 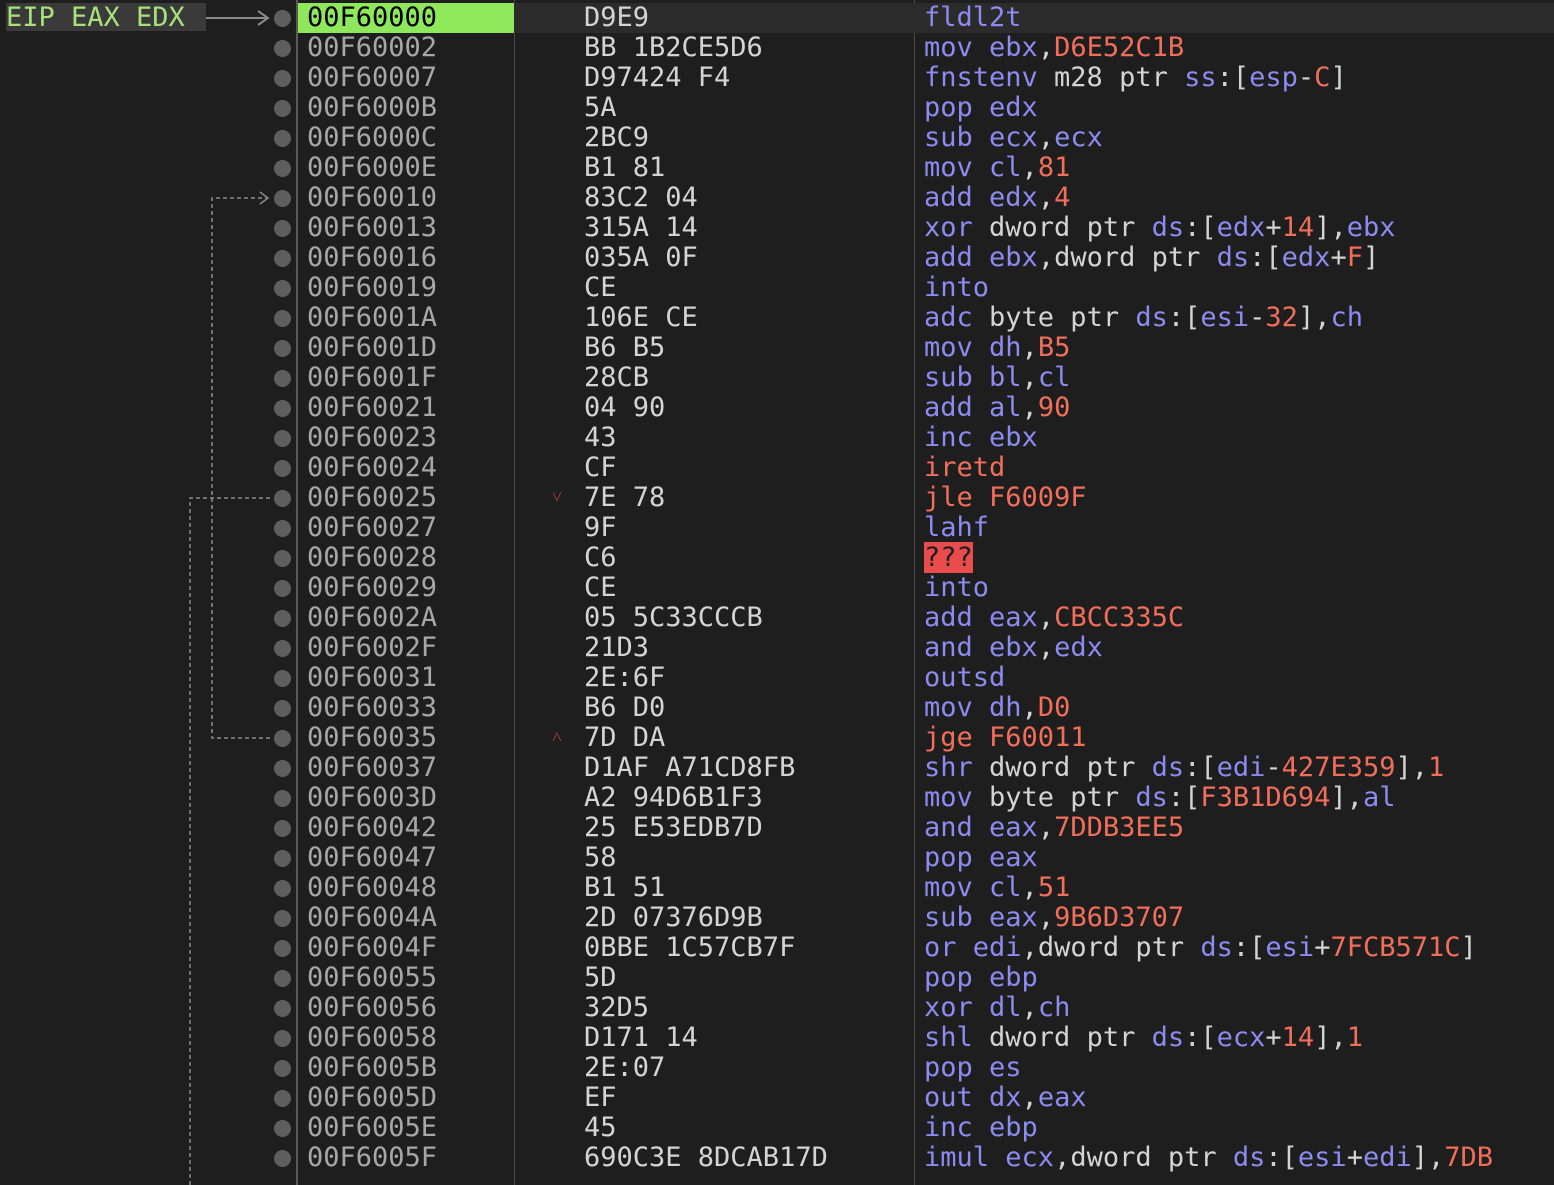 What do you see at coordinates (406, 1068) in the screenshot?
I see `address-cell: 00F6005B` at bounding box center [406, 1068].